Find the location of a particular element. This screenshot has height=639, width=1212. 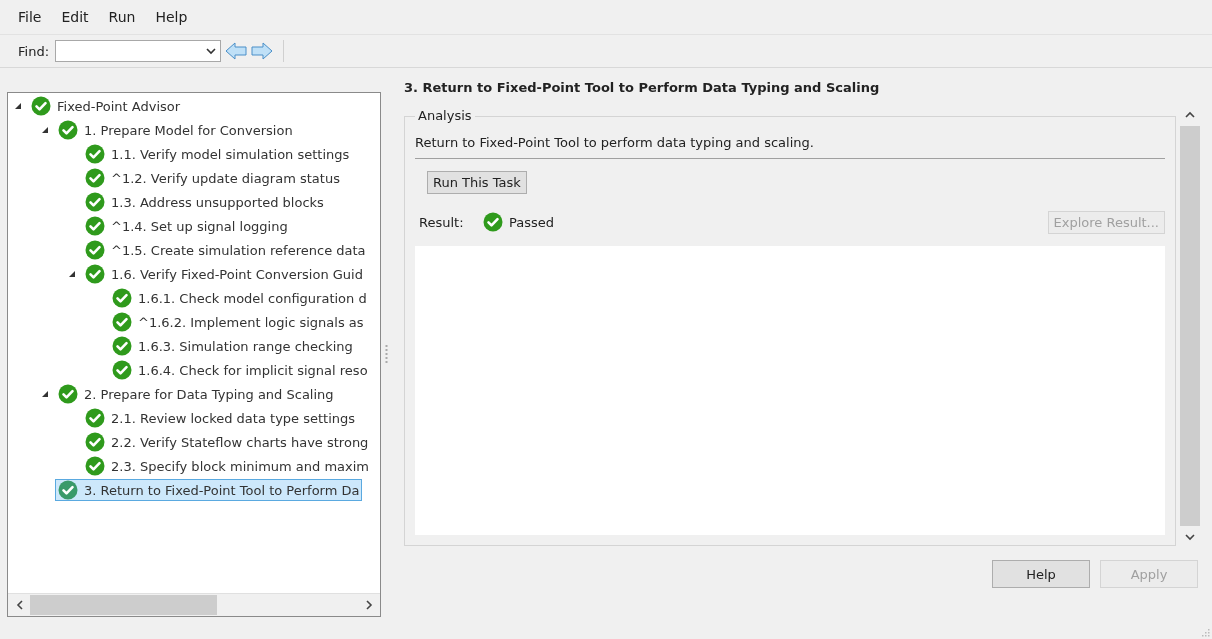

result-label: Result: is located at coordinates (442, 222).